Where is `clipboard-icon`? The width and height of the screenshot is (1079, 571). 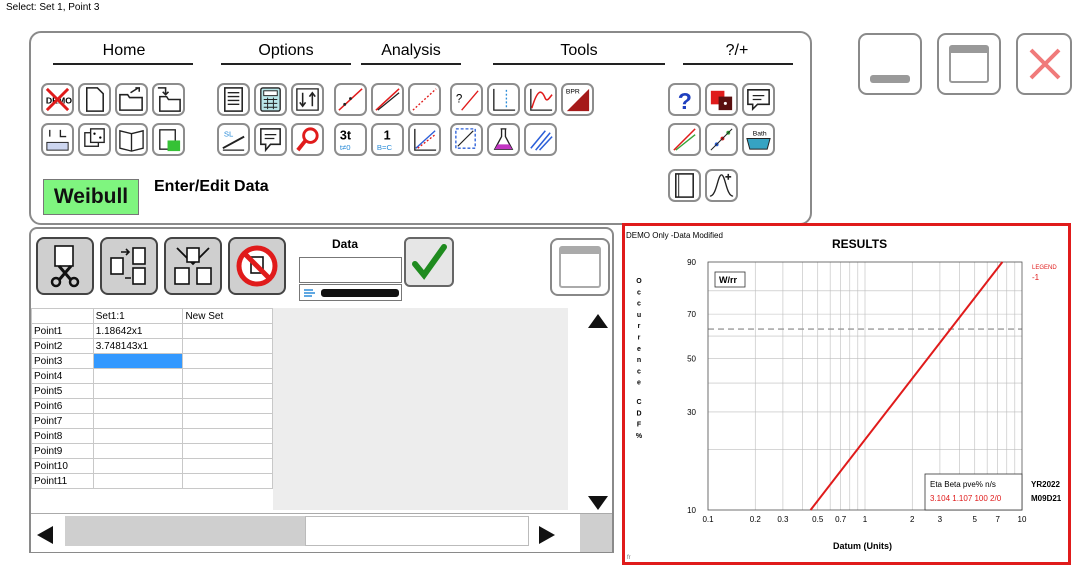
clipboard-icon is located at coordinates (168, 139).